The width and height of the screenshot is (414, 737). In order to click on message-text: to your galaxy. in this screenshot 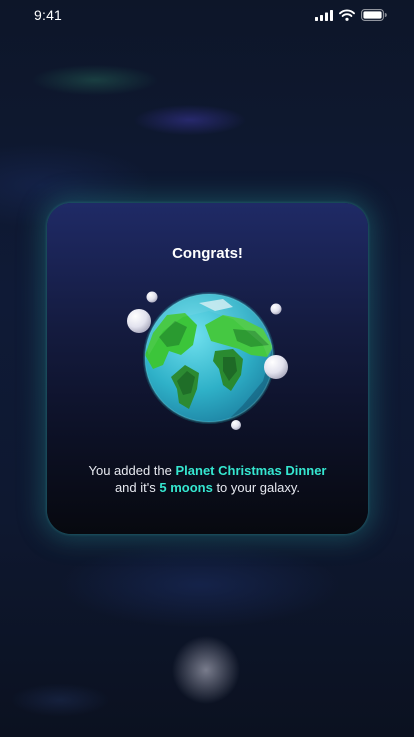, I will do `click(256, 487)`.